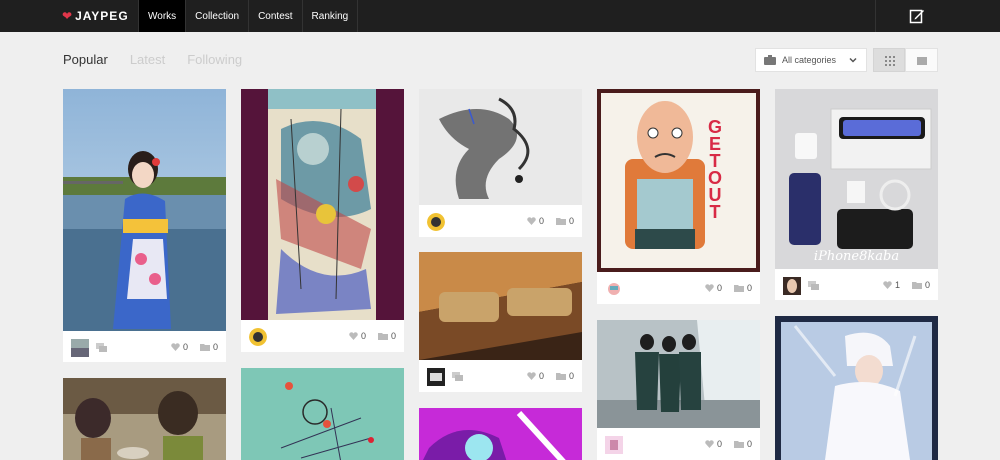  I want to click on tab-popular: Popular, so click(85, 59).